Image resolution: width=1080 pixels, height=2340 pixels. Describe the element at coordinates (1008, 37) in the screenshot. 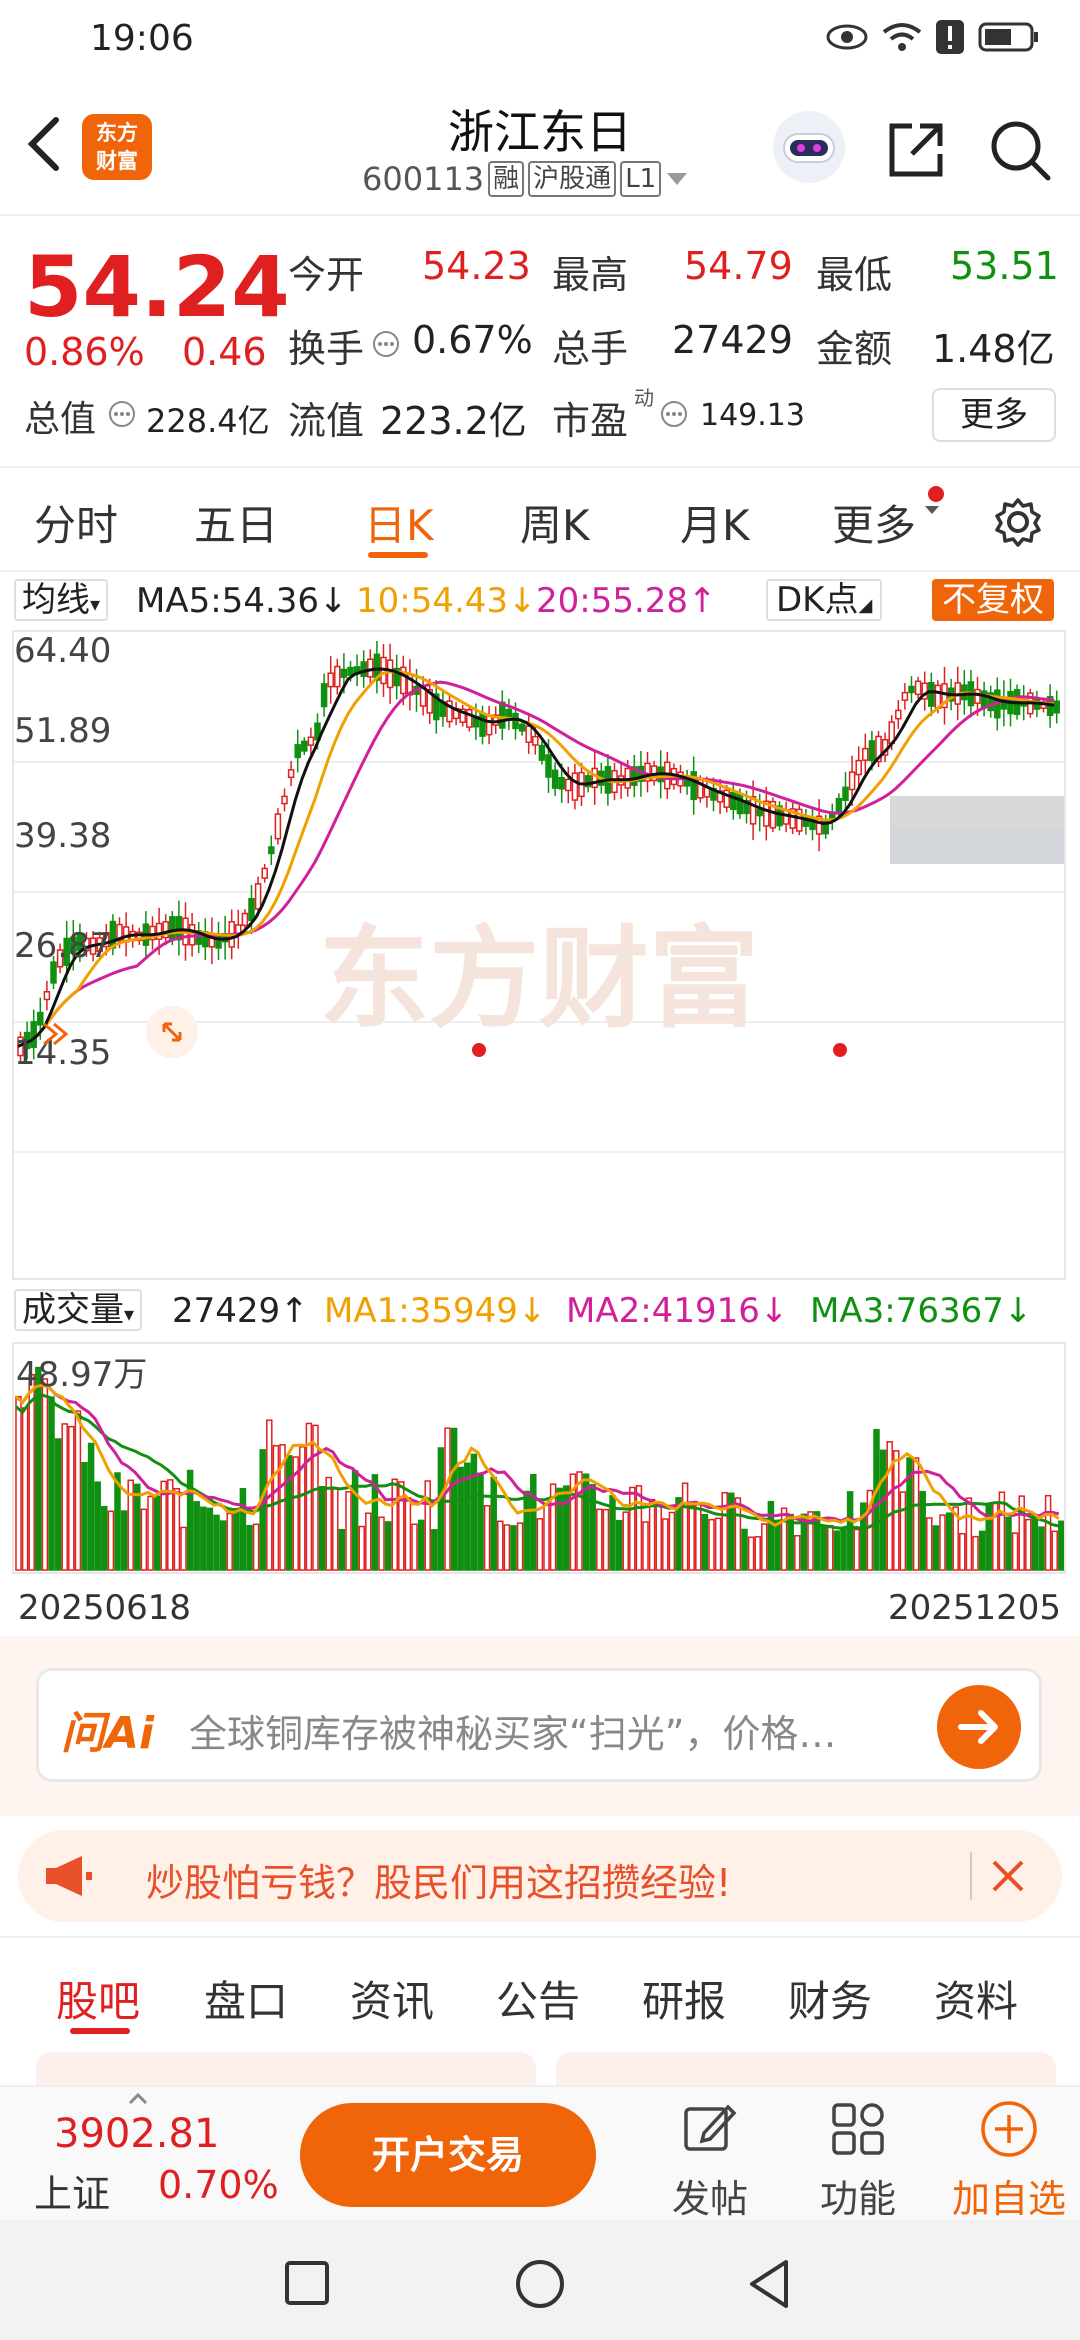

I see `battery-icon` at that location.